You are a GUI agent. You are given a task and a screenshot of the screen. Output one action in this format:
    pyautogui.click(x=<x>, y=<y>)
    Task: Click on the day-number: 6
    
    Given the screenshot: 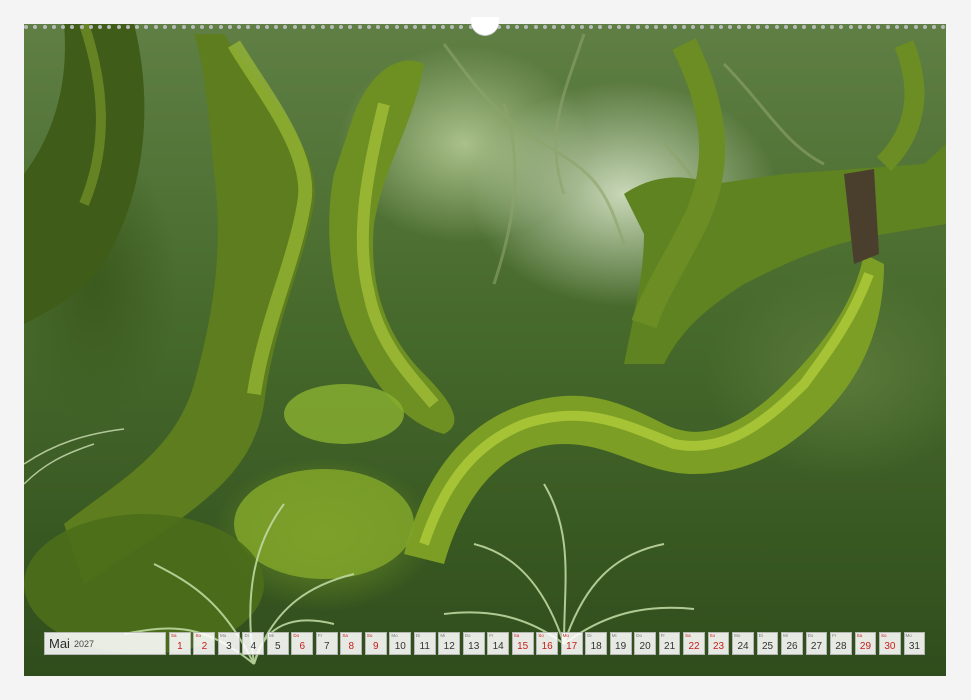 What is the action you would take?
    pyautogui.click(x=302, y=646)
    